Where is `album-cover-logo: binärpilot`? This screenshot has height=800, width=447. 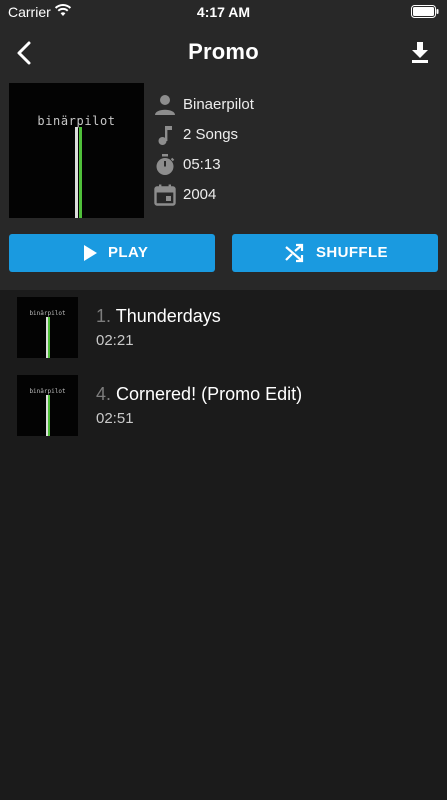
album-cover-logo: binärpilot is located at coordinates (76, 121).